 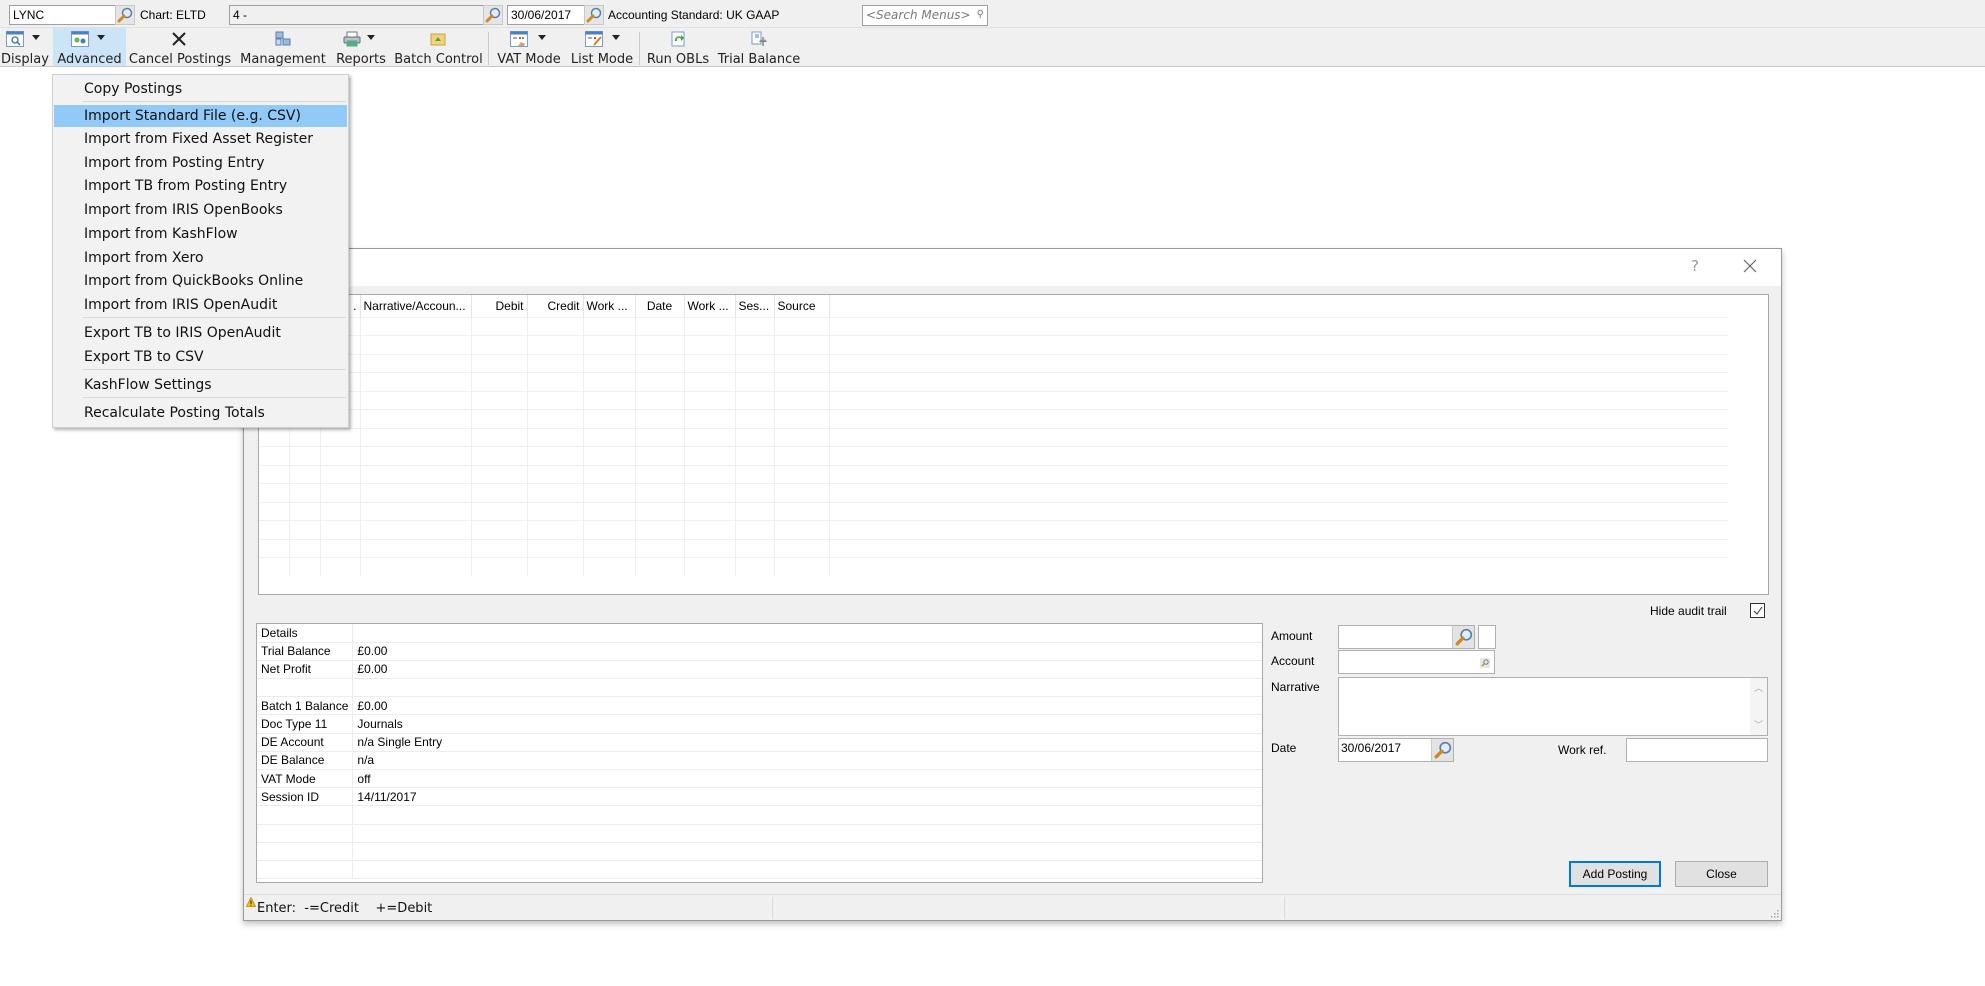 What do you see at coordinates (529, 47) in the screenshot?
I see `vat-mode-button: VAT Mode` at bounding box center [529, 47].